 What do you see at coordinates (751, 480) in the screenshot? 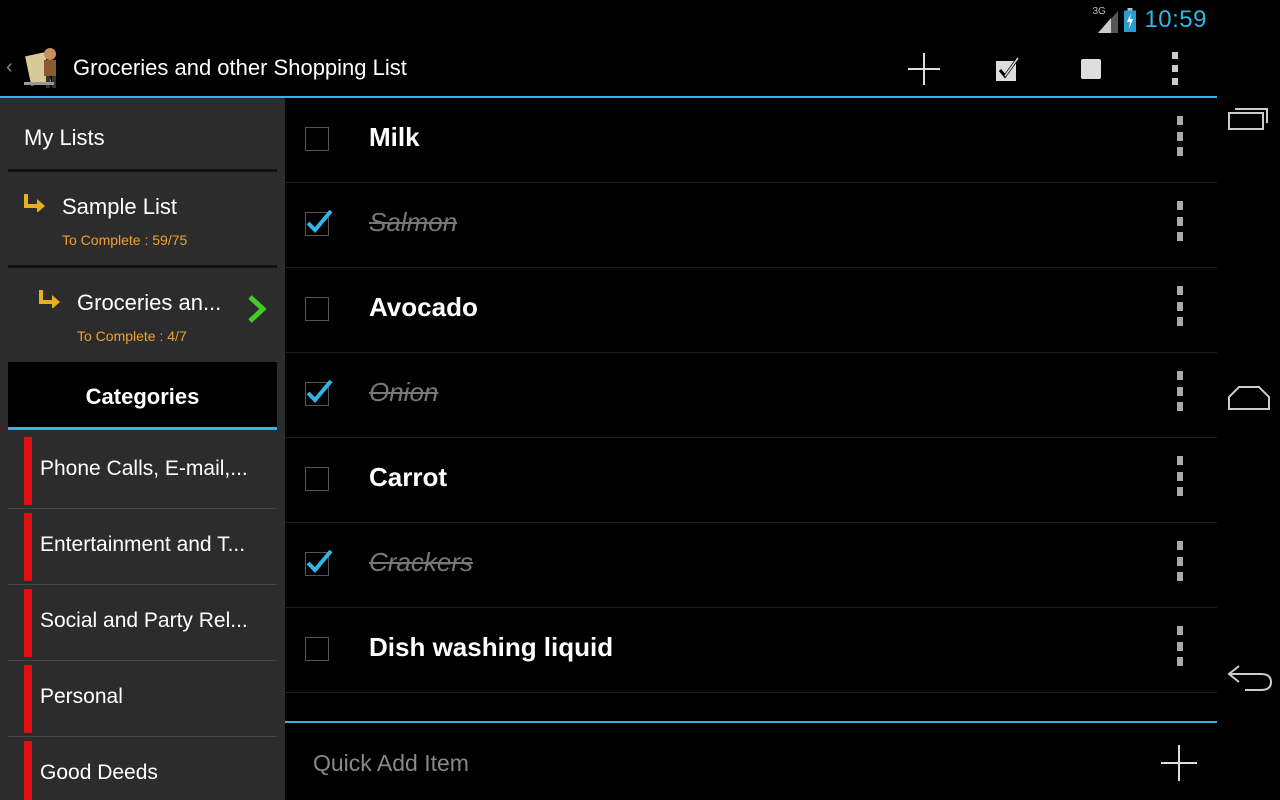
I see `list-row: Carrot` at bounding box center [751, 480].